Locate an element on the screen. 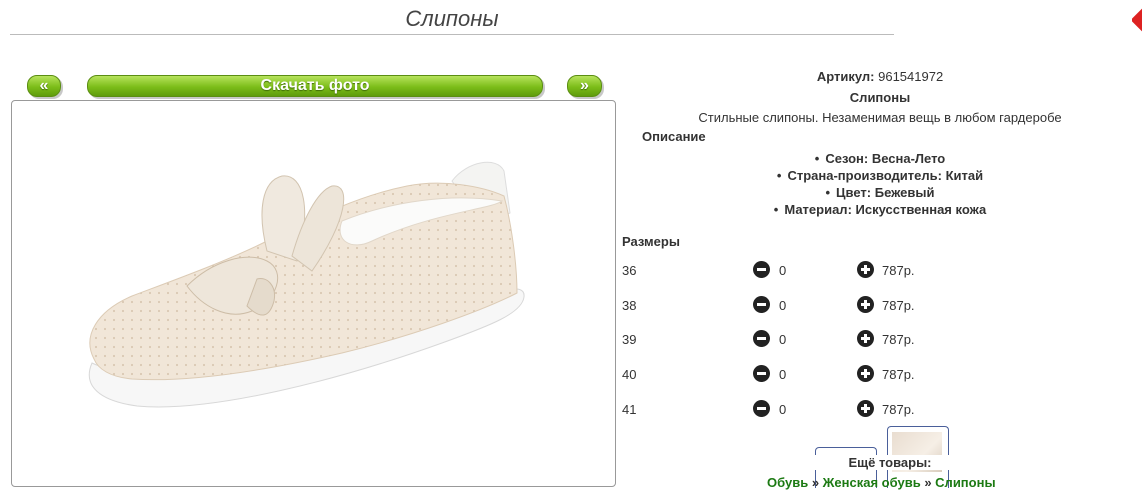 The image size is (1142, 490). size-row: 36 0 787р. is located at coordinates (820, 271).